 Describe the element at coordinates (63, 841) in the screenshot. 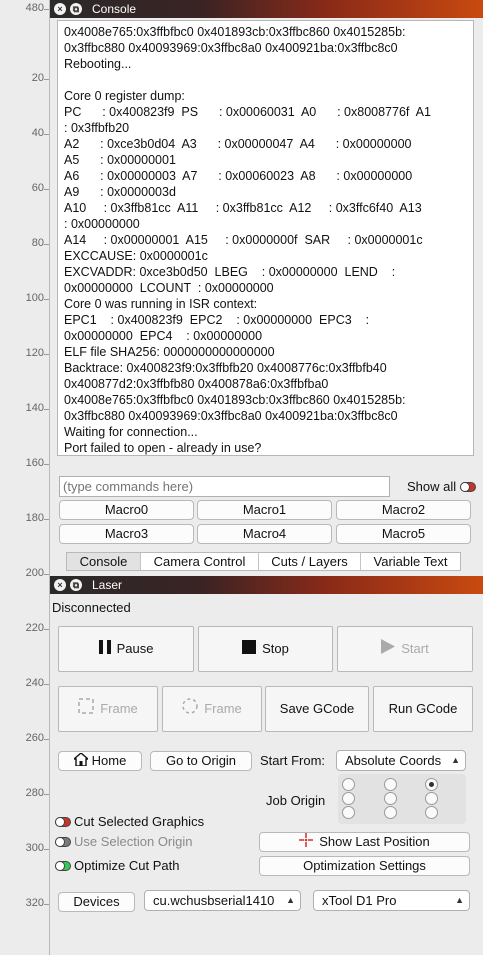

I see `use-selection-origin-switch-icon` at that location.